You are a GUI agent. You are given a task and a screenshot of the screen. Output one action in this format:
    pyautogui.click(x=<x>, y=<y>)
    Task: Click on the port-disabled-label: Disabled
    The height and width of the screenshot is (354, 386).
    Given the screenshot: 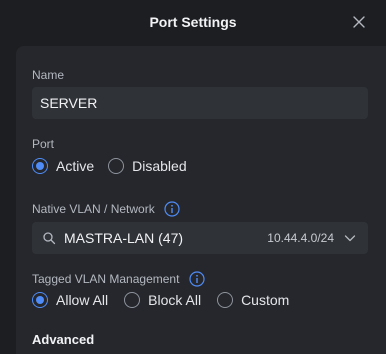 What is the action you would take?
    pyautogui.click(x=159, y=166)
    